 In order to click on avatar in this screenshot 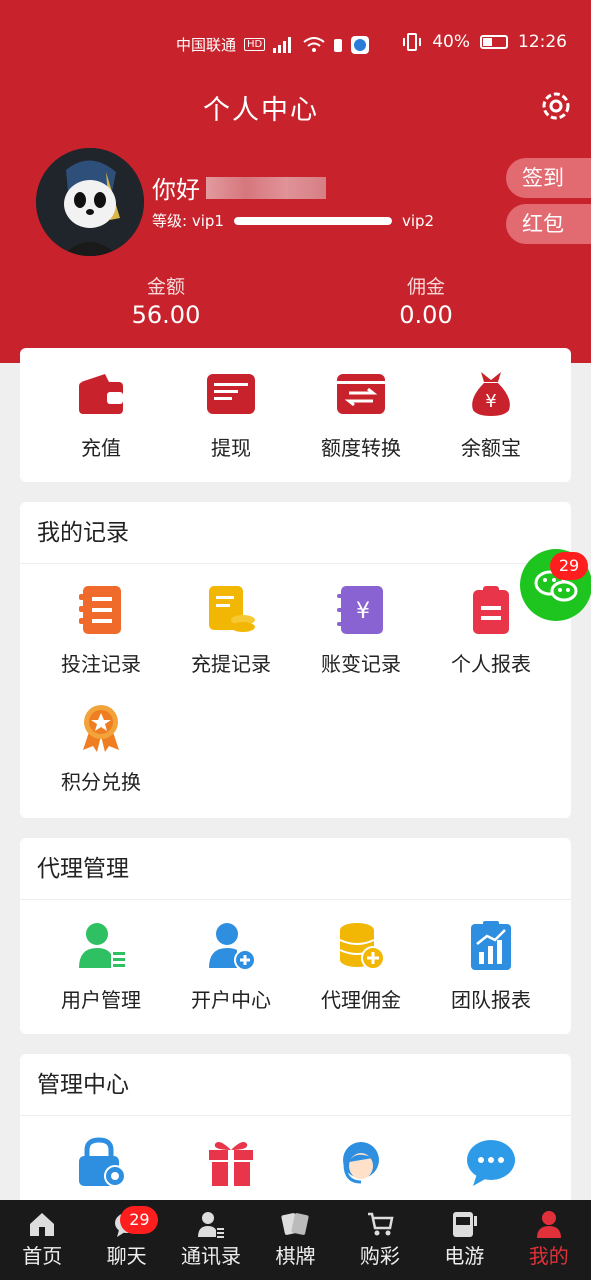, I will do `click(90, 202)`.